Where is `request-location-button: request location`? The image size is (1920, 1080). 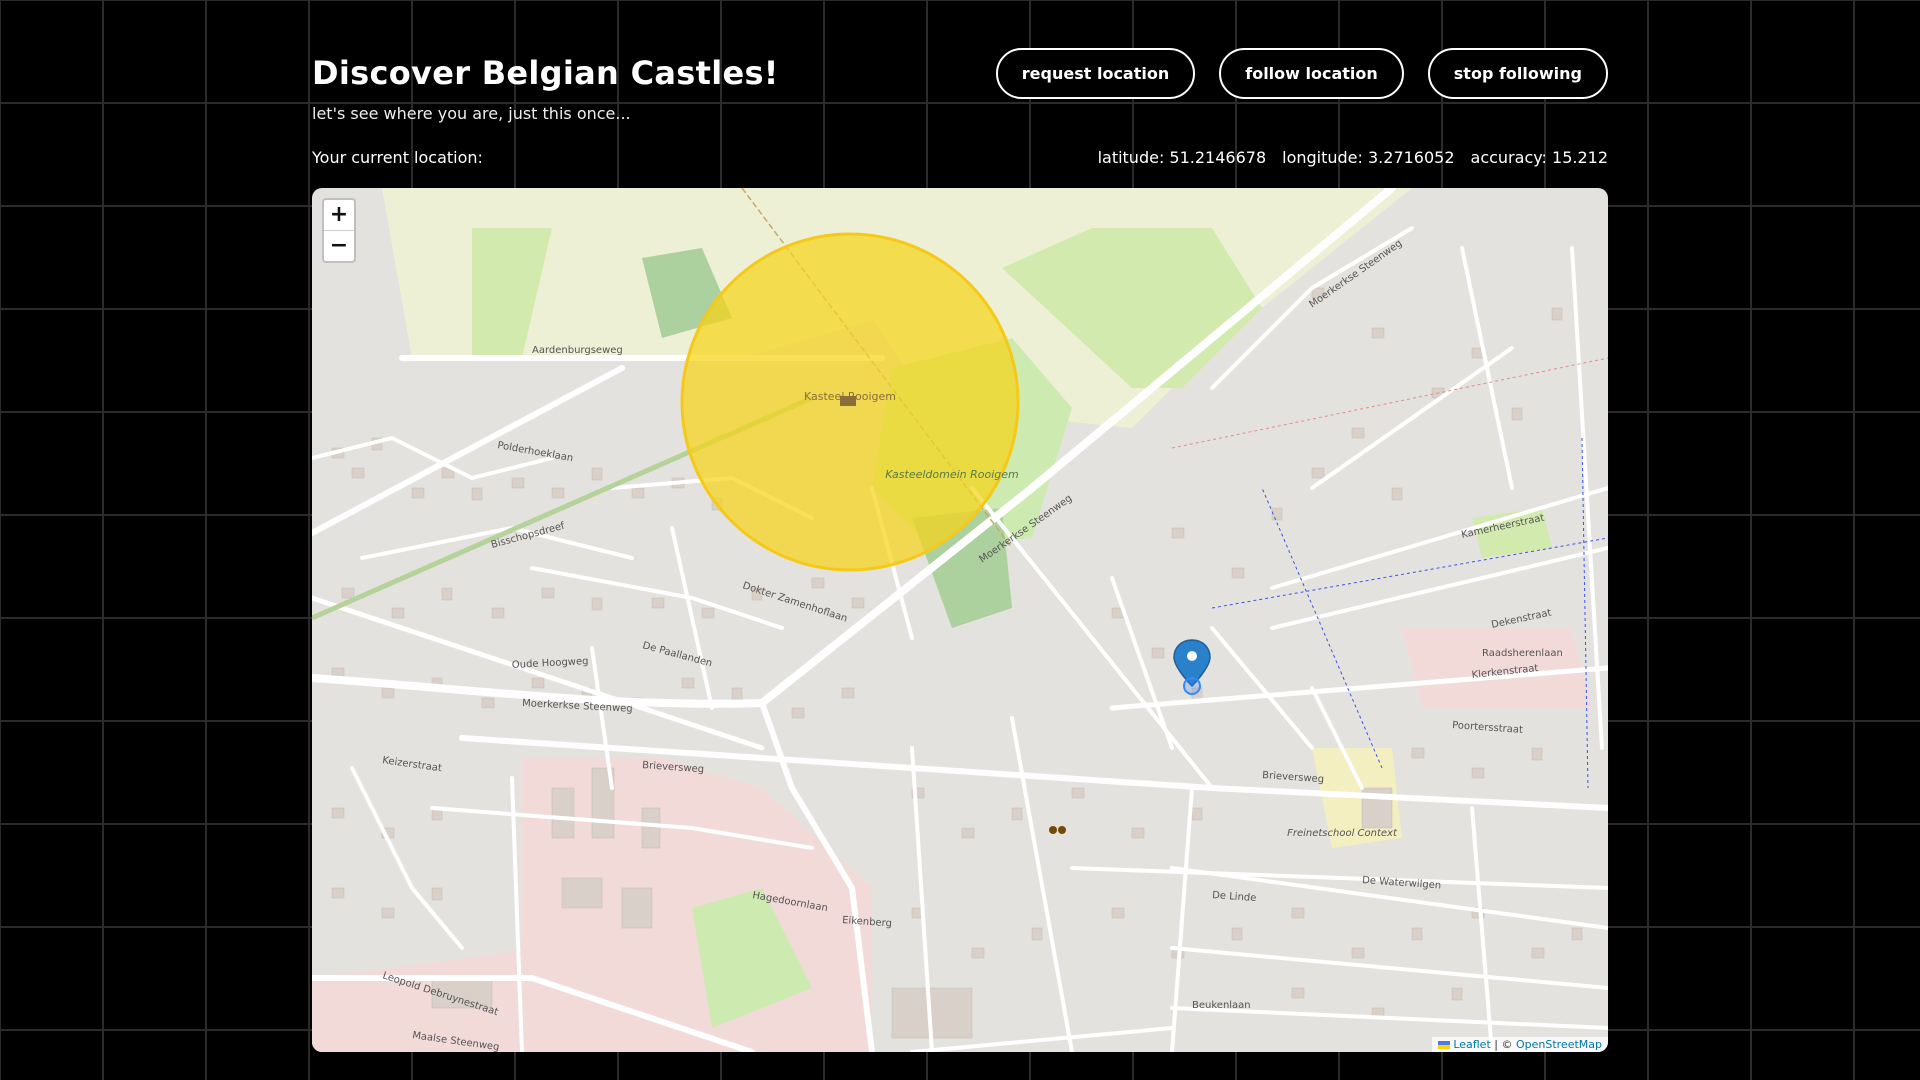 request-location-button: request location is located at coordinates (1095, 73).